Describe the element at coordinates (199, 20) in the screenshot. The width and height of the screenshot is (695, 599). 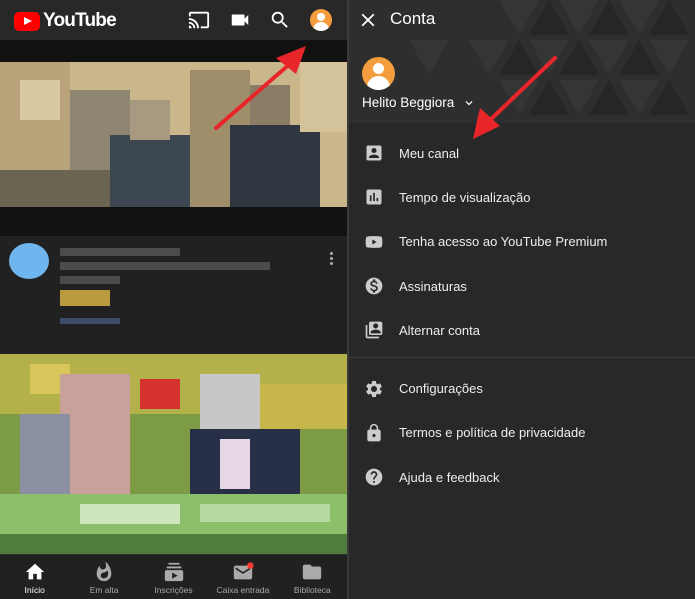
I see `cast-icon` at that location.